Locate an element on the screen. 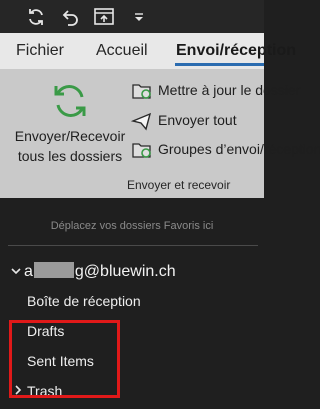  send-receive-all-label: Envoyer/Recevoir tous les dossiers is located at coordinates (70, 146).